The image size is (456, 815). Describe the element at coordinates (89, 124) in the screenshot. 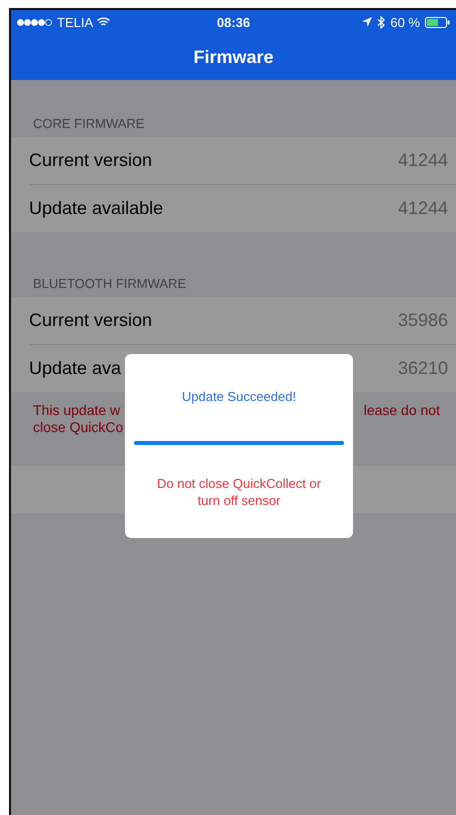

I see `section-header: CORE FIRMWARE` at that location.